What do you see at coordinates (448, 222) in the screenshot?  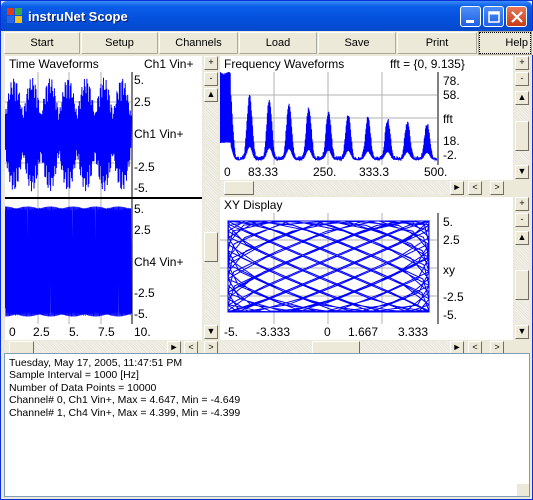 I see `xy-ytick: 5.` at bounding box center [448, 222].